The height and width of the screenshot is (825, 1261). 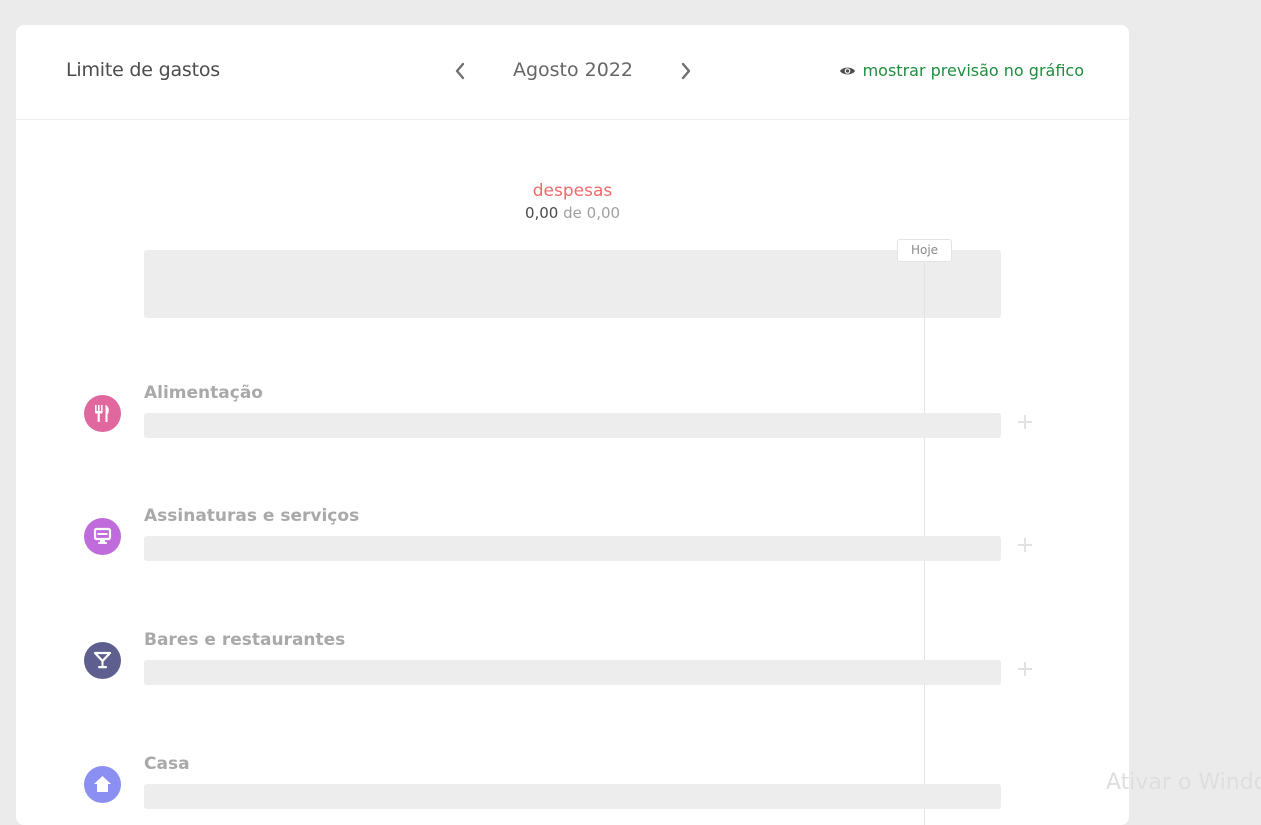 What do you see at coordinates (1183, 782) in the screenshot?
I see `windows-activation-watermark: Ativar o Windows` at bounding box center [1183, 782].